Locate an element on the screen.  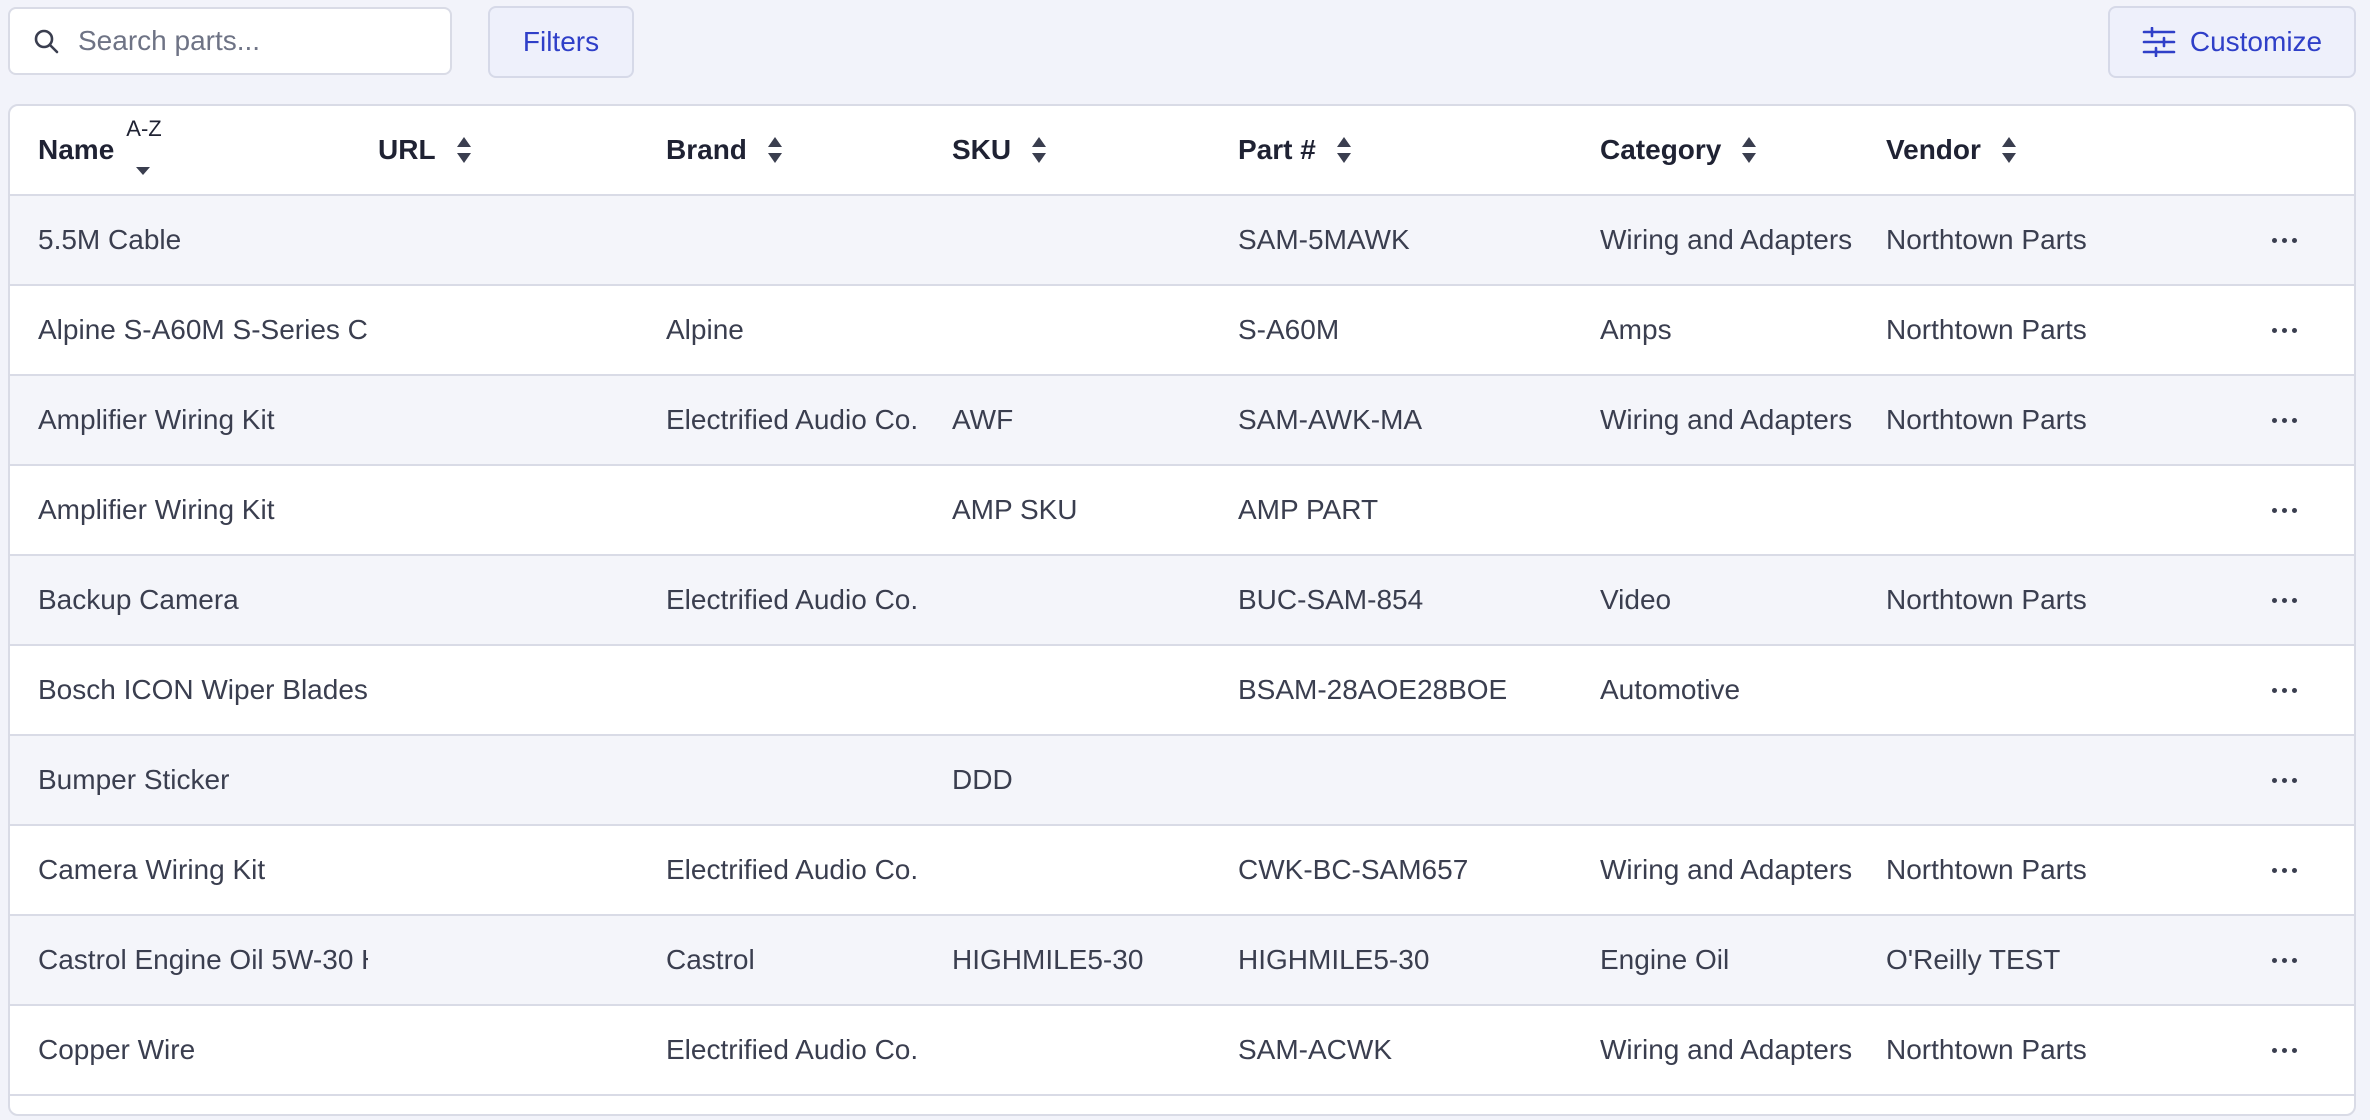
toolbar: Filters Customize is located at coordinates (1185, 49).